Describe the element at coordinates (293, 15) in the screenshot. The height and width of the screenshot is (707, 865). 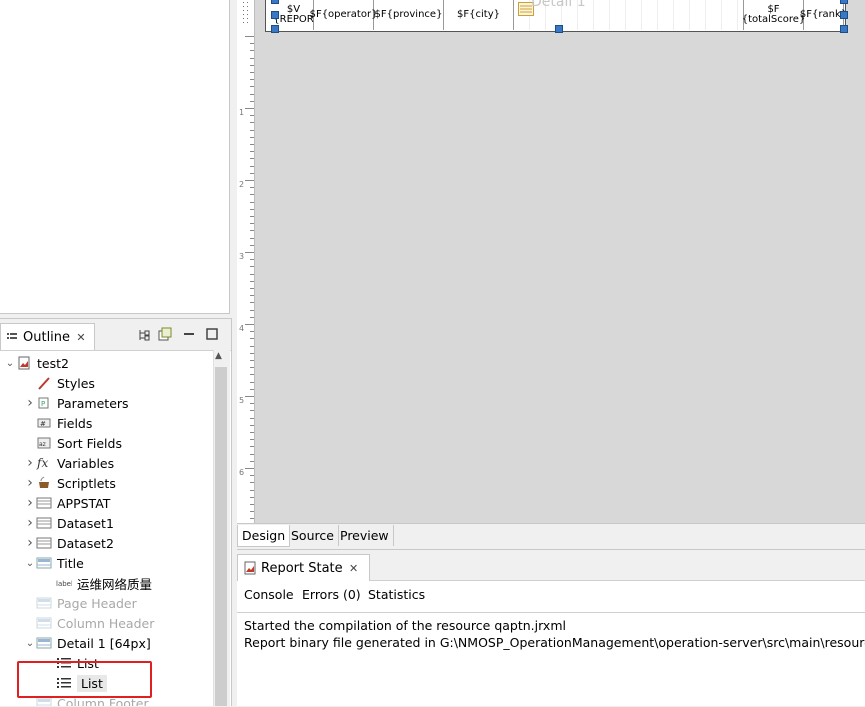
I see `report-field-cell: $V {REPOR` at that location.